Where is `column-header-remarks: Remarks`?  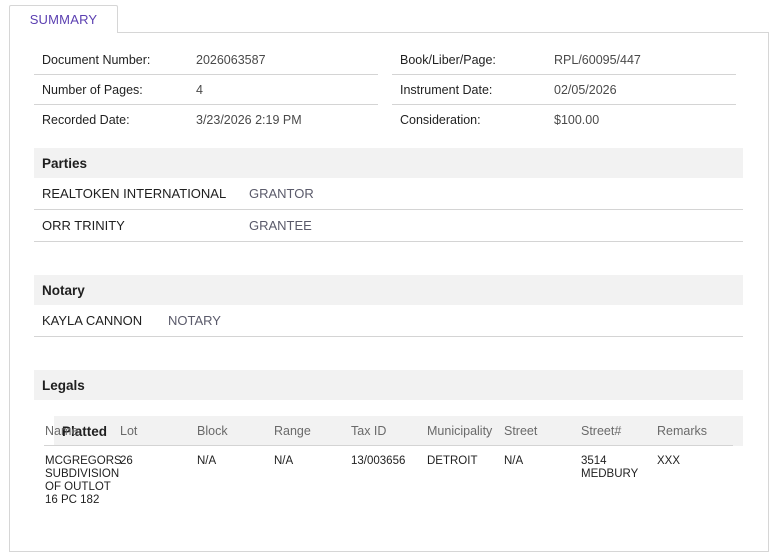
column-header-remarks: Remarks is located at coordinates (682, 430).